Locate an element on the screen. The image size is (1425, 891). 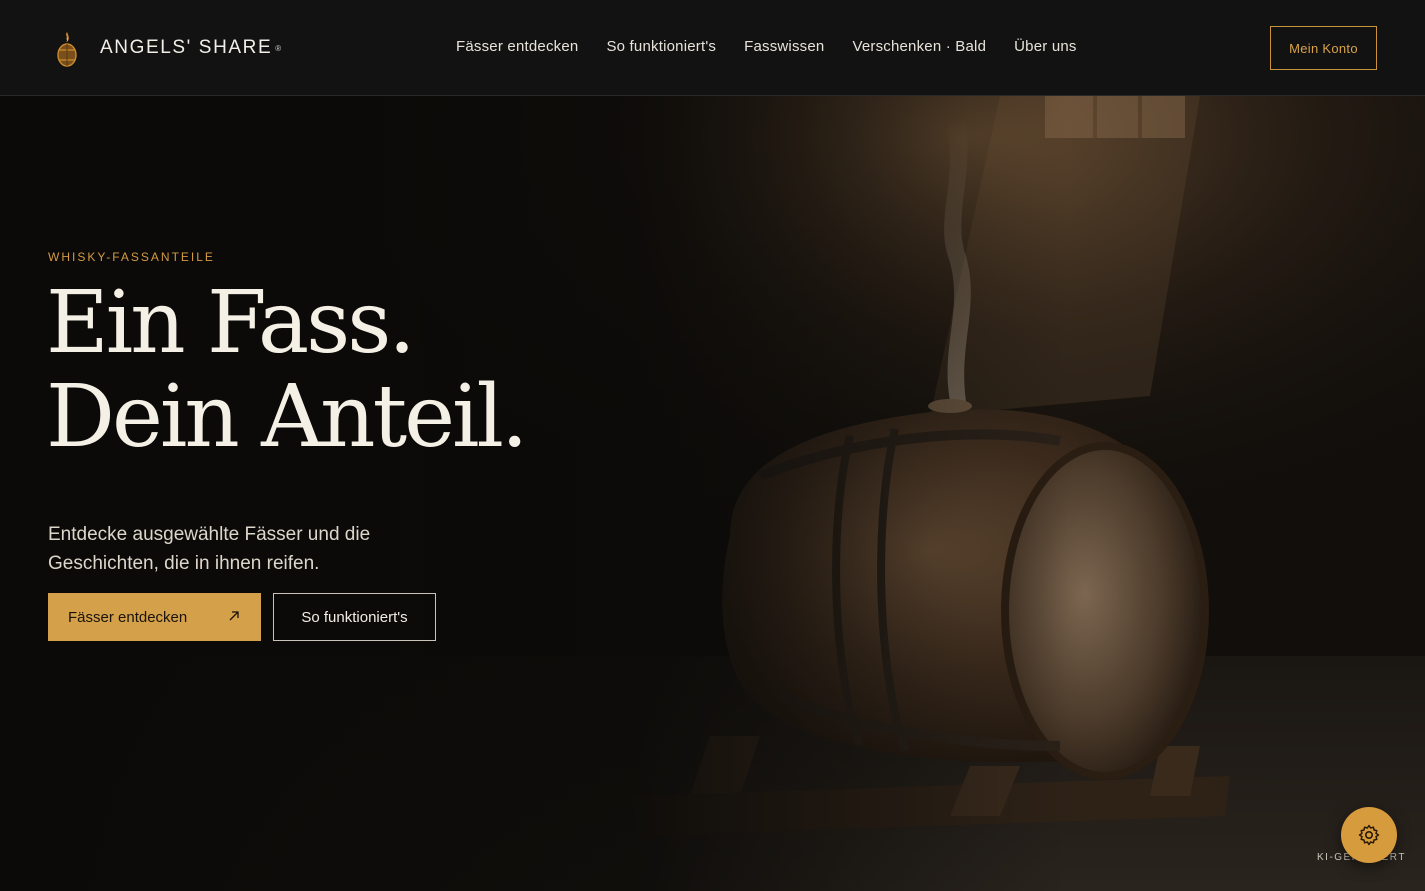
nav-item-fasswissen: Fasswissen is located at coordinates (784, 46).